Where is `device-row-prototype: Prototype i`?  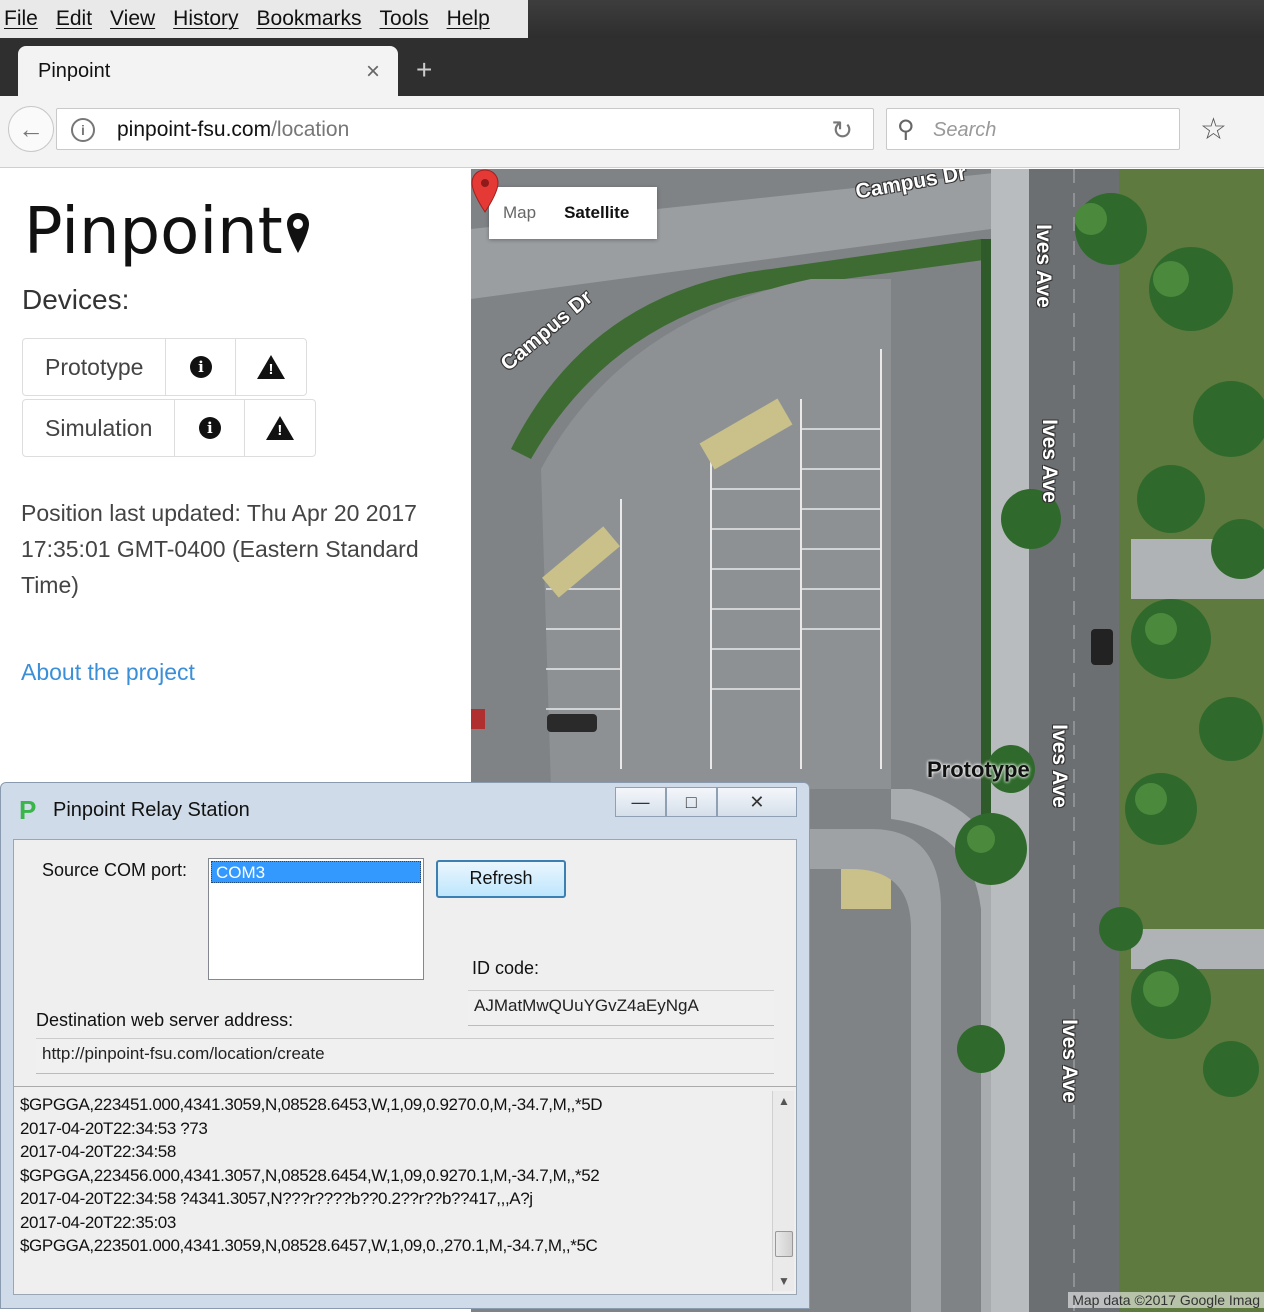
device-row-prototype: Prototype i is located at coordinates (165, 367).